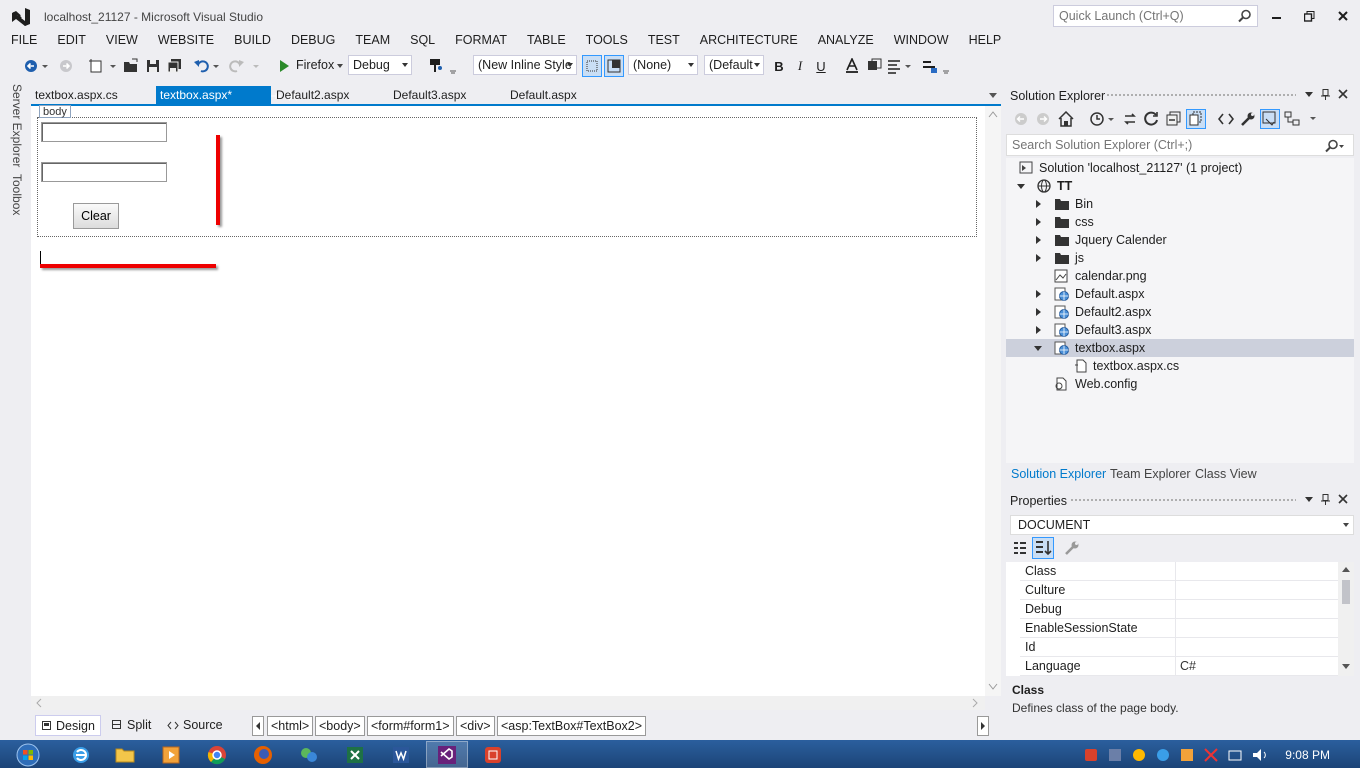 Image resolution: width=1360 pixels, height=768 pixels. Describe the element at coordinates (508, 703) in the screenshot. I see `designer-horizontal-scrollbar` at that location.